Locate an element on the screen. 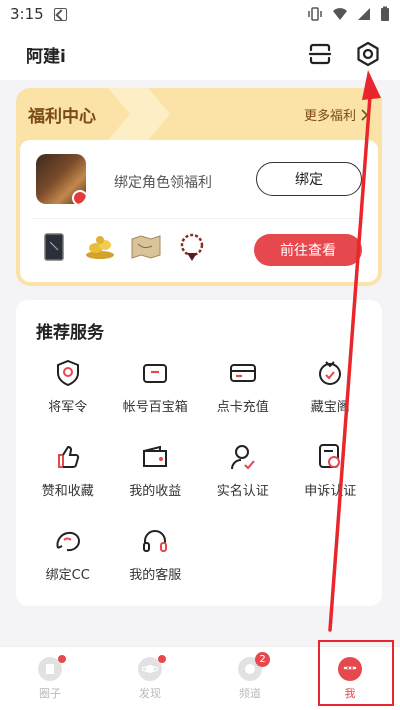 The image size is (400, 710). service-card-recharge: 点卡充值 is located at coordinates (243, 389).